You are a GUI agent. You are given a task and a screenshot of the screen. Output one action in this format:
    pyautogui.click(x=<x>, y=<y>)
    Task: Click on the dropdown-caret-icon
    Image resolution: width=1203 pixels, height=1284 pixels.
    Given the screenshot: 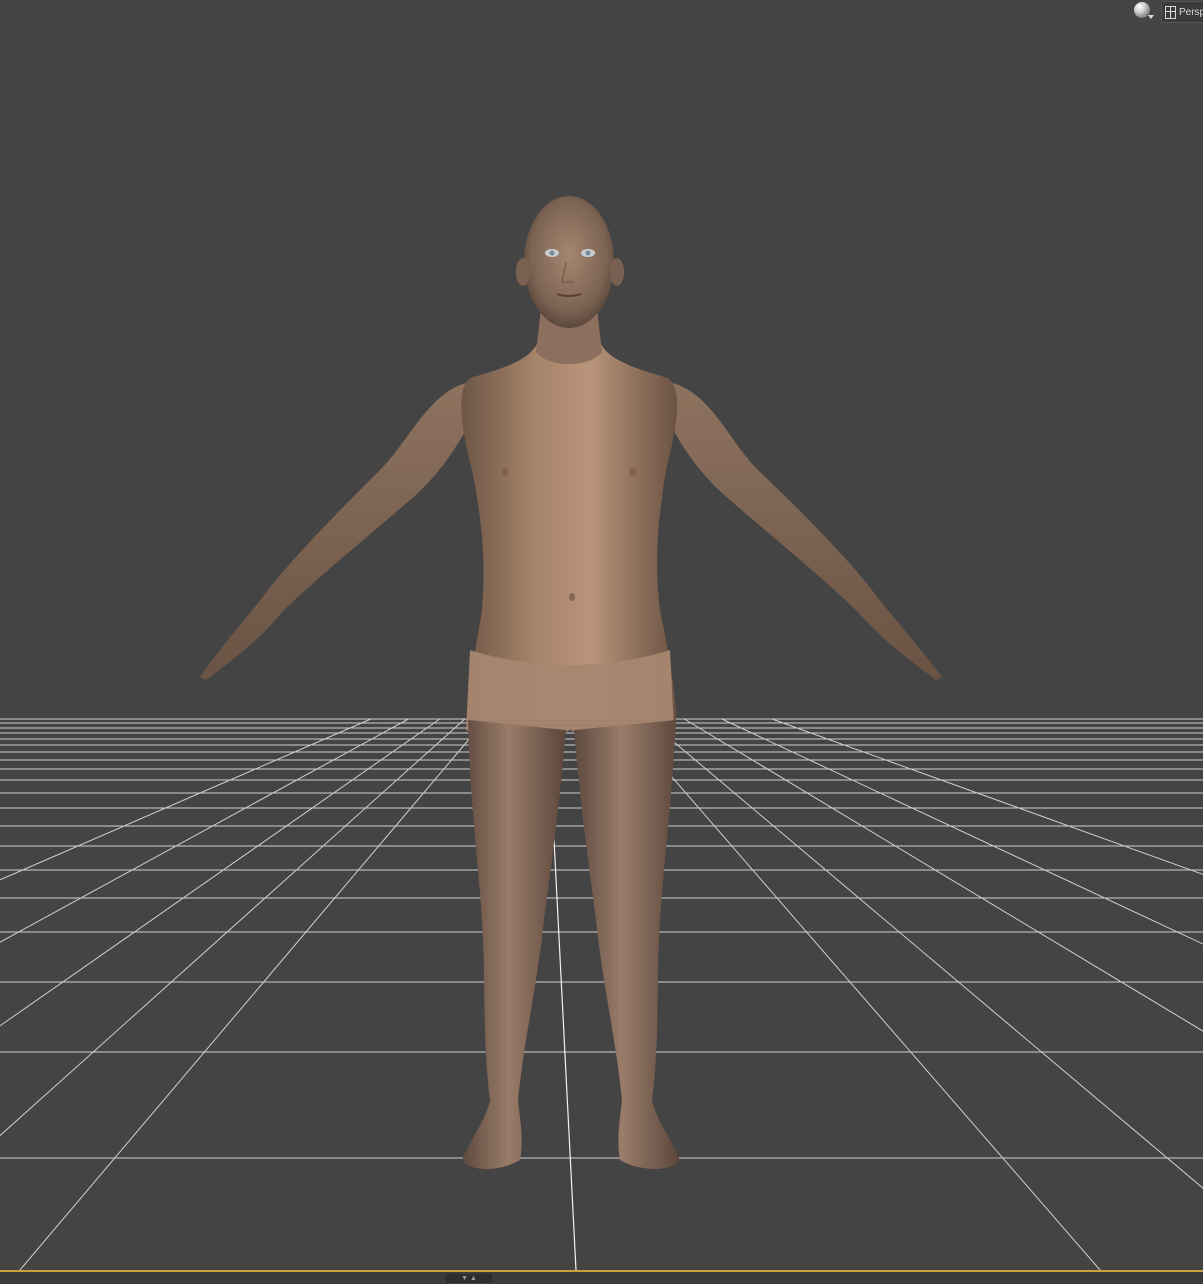 What is the action you would take?
    pyautogui.click(x=1151, y=17)
    